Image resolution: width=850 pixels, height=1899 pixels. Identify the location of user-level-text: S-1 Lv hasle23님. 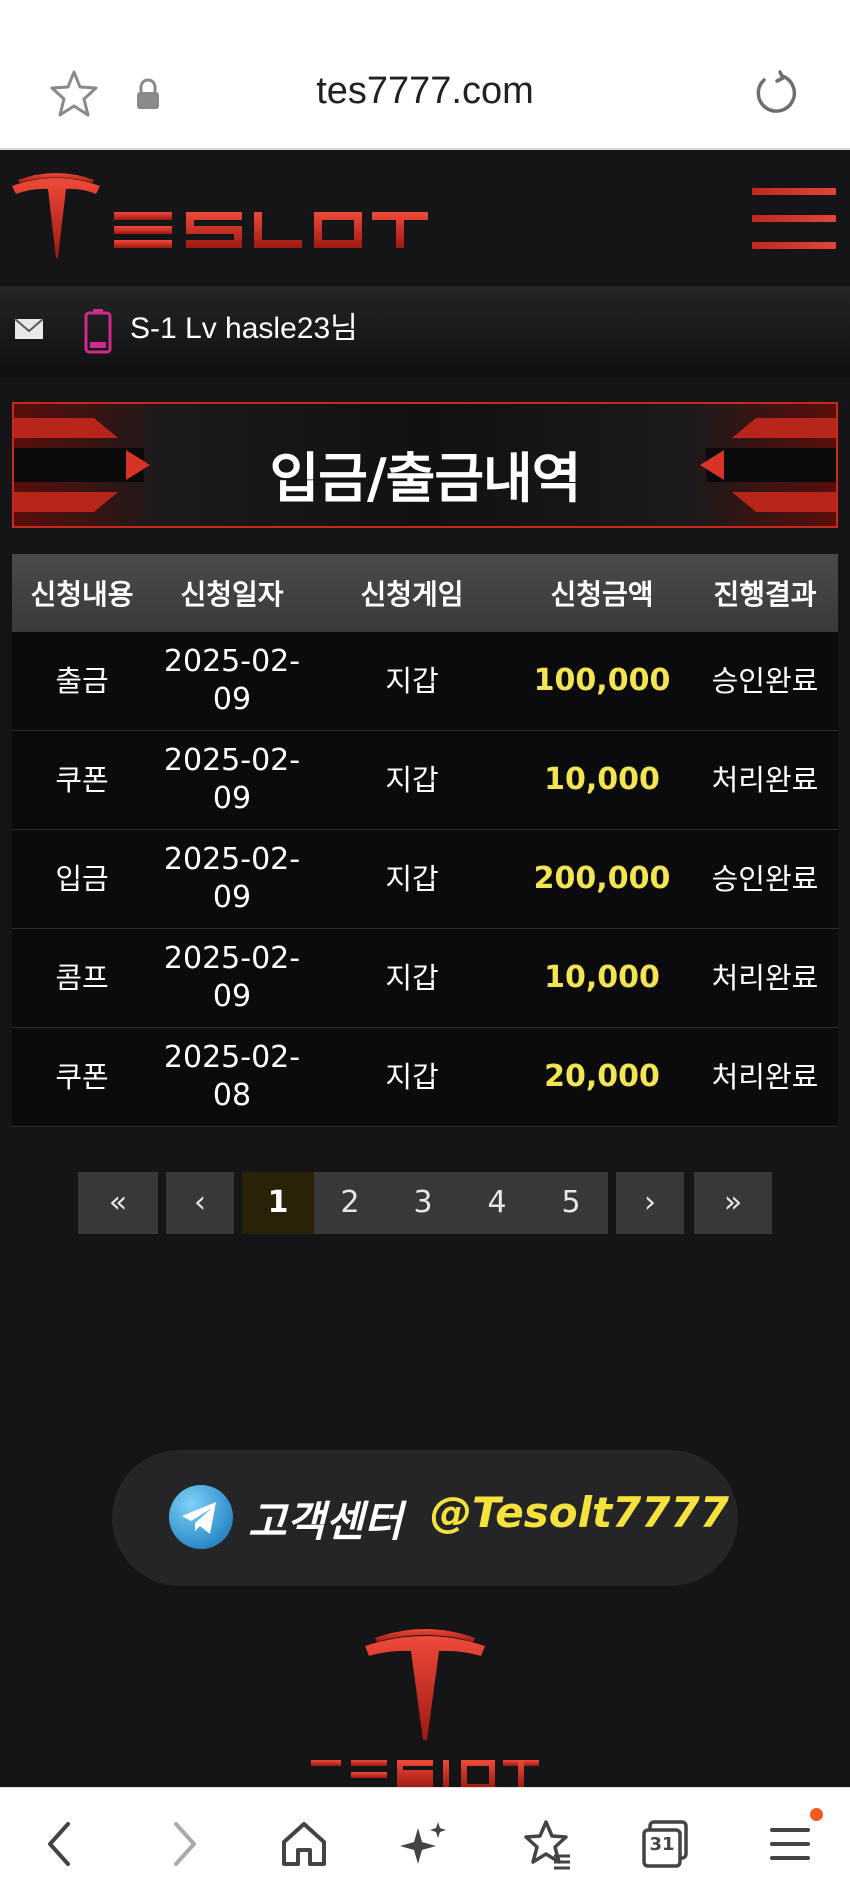
(244, 328).